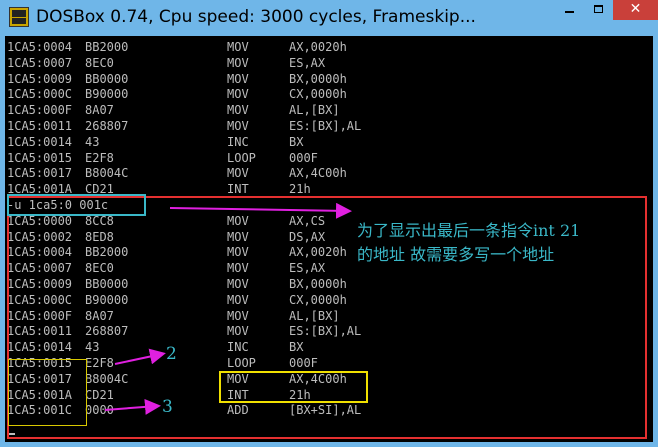  Describe the element at coordinates (469, 230) in the screenshot. I see `annotation-note-line1: 为了显示出最后一条指令int 21` at that location.